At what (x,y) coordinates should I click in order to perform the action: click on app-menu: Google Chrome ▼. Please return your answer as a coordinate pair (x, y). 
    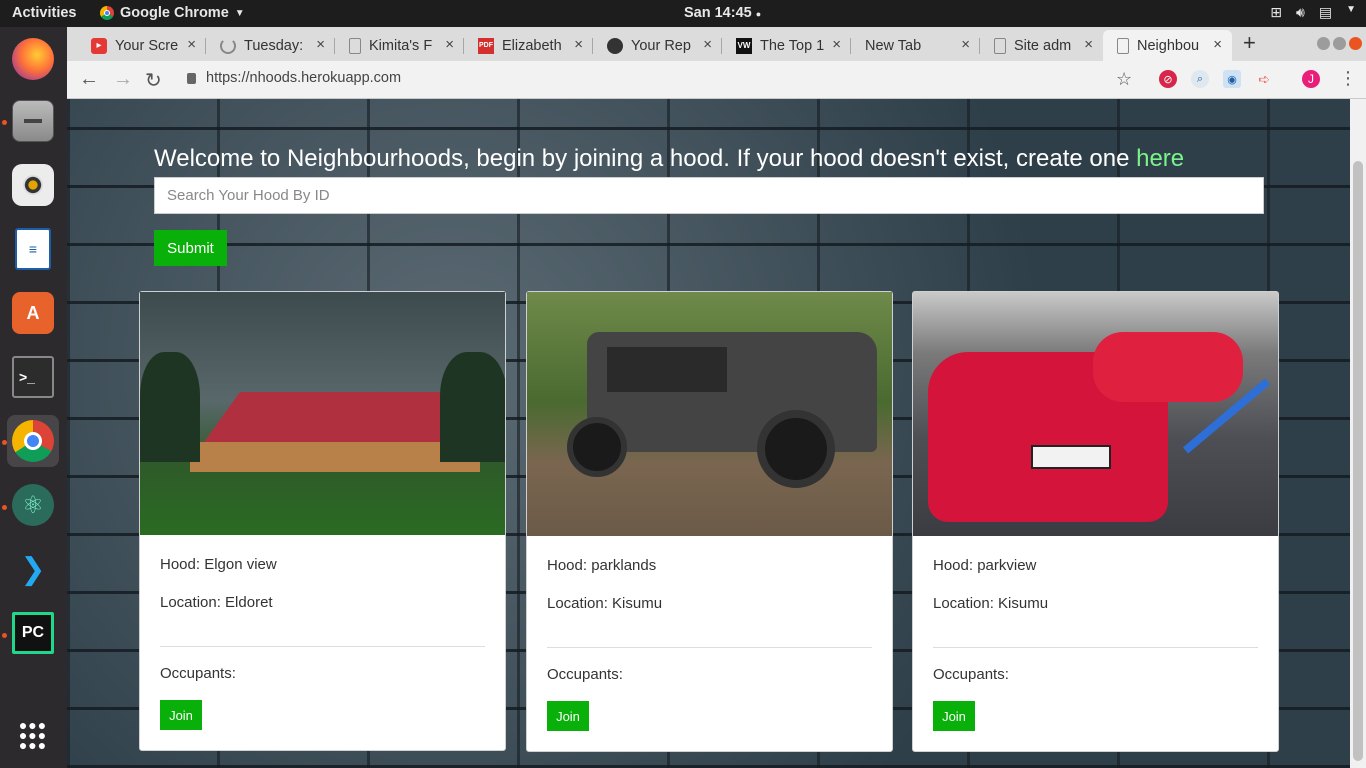
    Looking at the image, I should click on (172, 13).